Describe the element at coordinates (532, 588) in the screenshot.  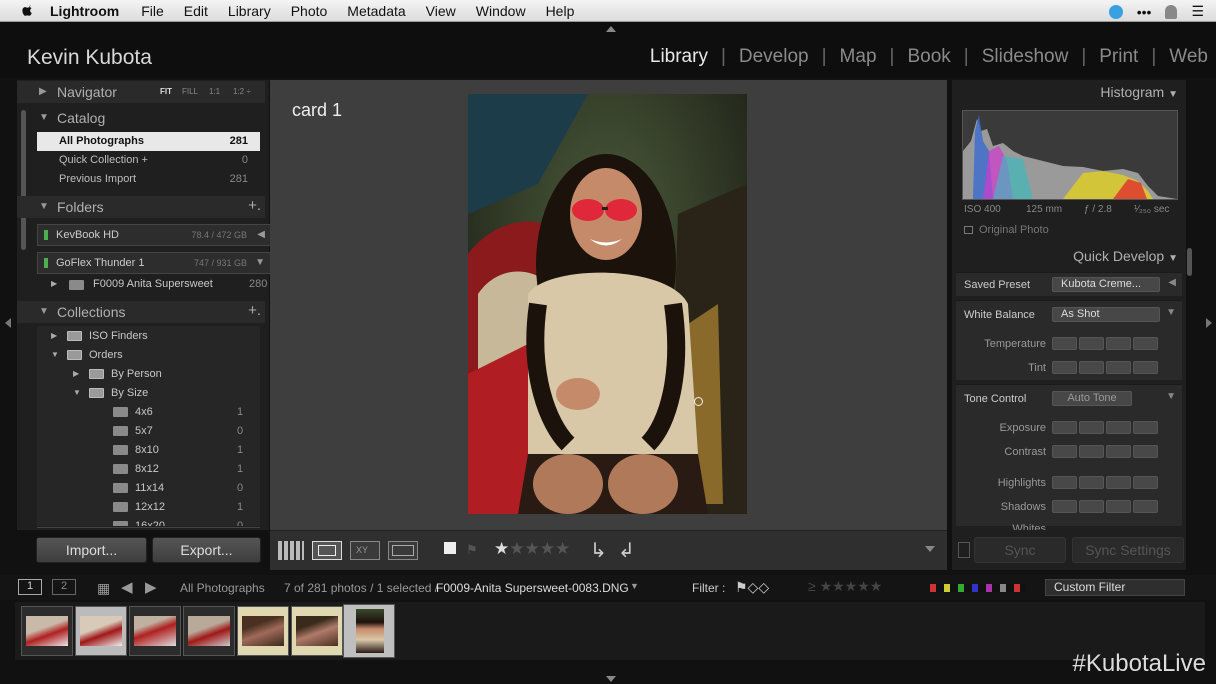
I see `filename-label: F0009-Anita Supersweet-0083.DNG` at that location.